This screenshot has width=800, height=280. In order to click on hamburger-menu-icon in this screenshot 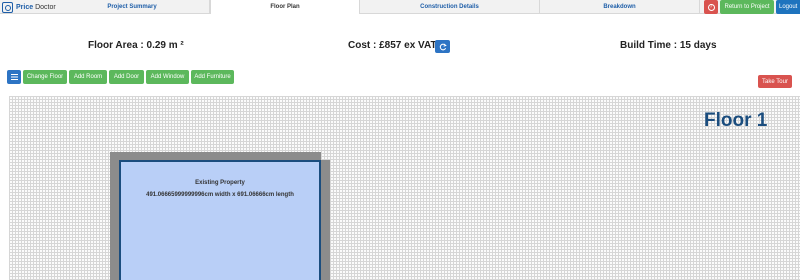, I will do `click(14, 77)`.